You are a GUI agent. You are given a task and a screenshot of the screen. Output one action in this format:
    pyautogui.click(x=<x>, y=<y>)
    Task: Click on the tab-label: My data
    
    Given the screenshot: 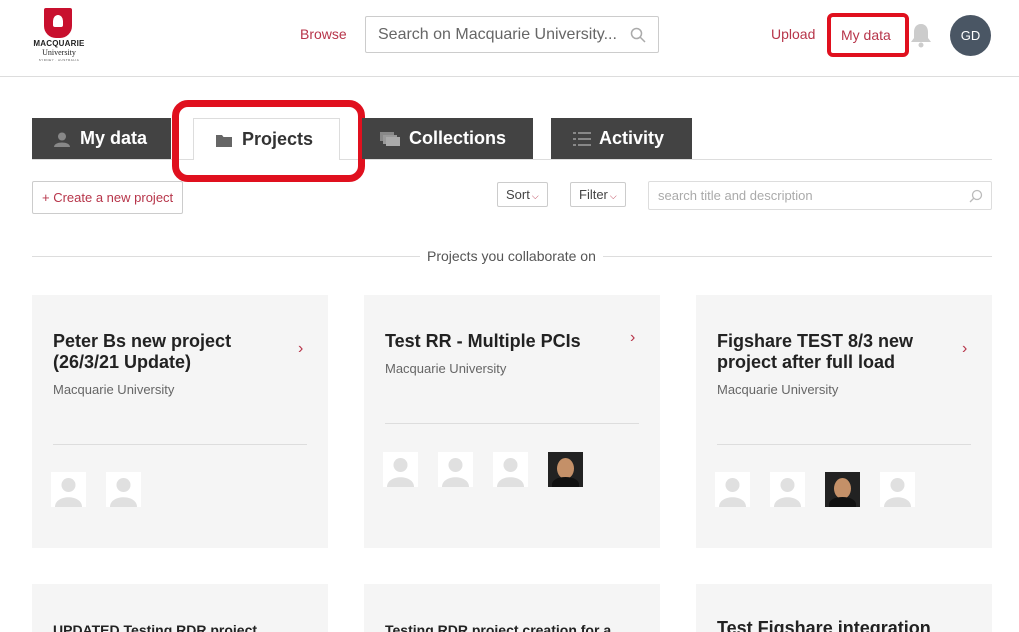 What is the action you would take?
    pyautogui.click(x=114, y=138)
    